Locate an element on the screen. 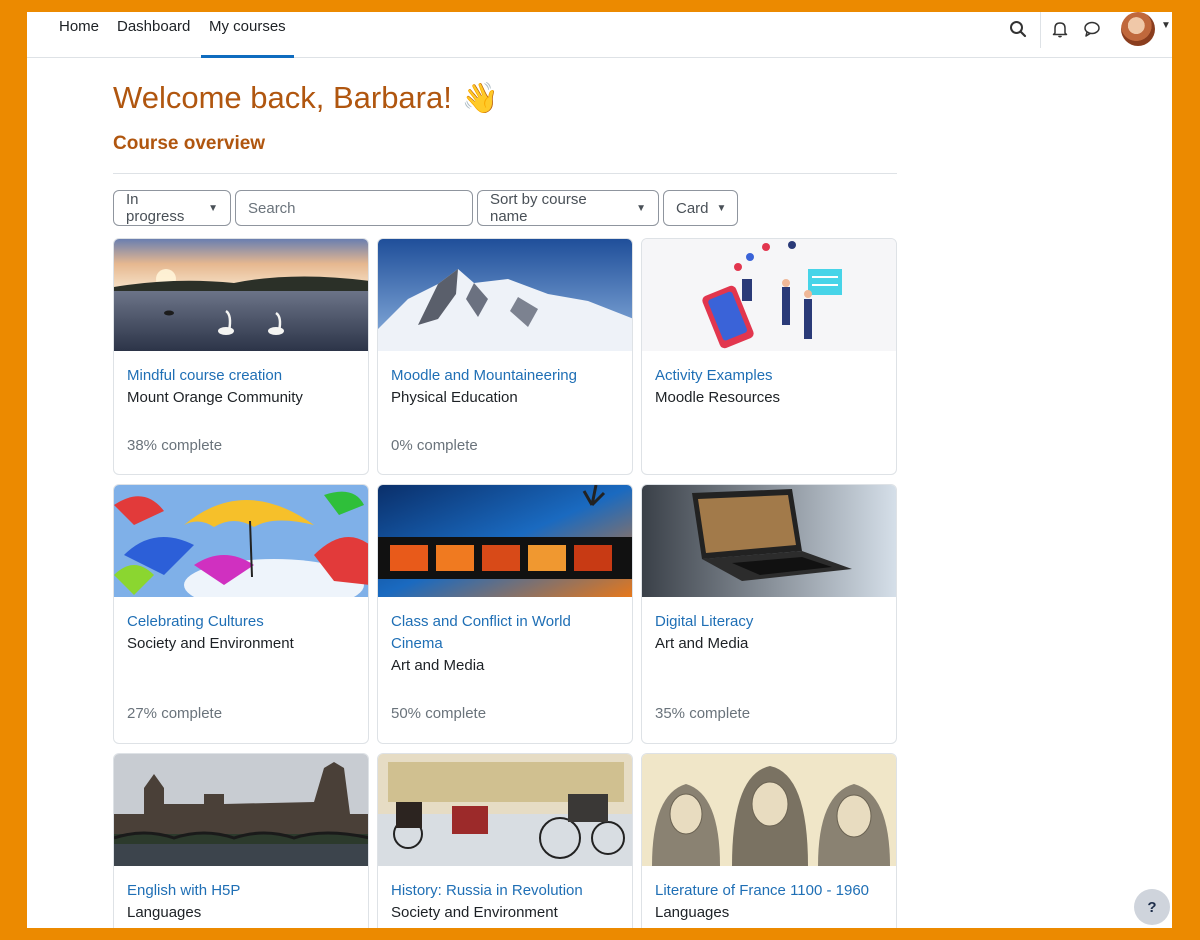 The image size is (1200, 940). course-title: Activity Examples is located at coordinates (767, 376).